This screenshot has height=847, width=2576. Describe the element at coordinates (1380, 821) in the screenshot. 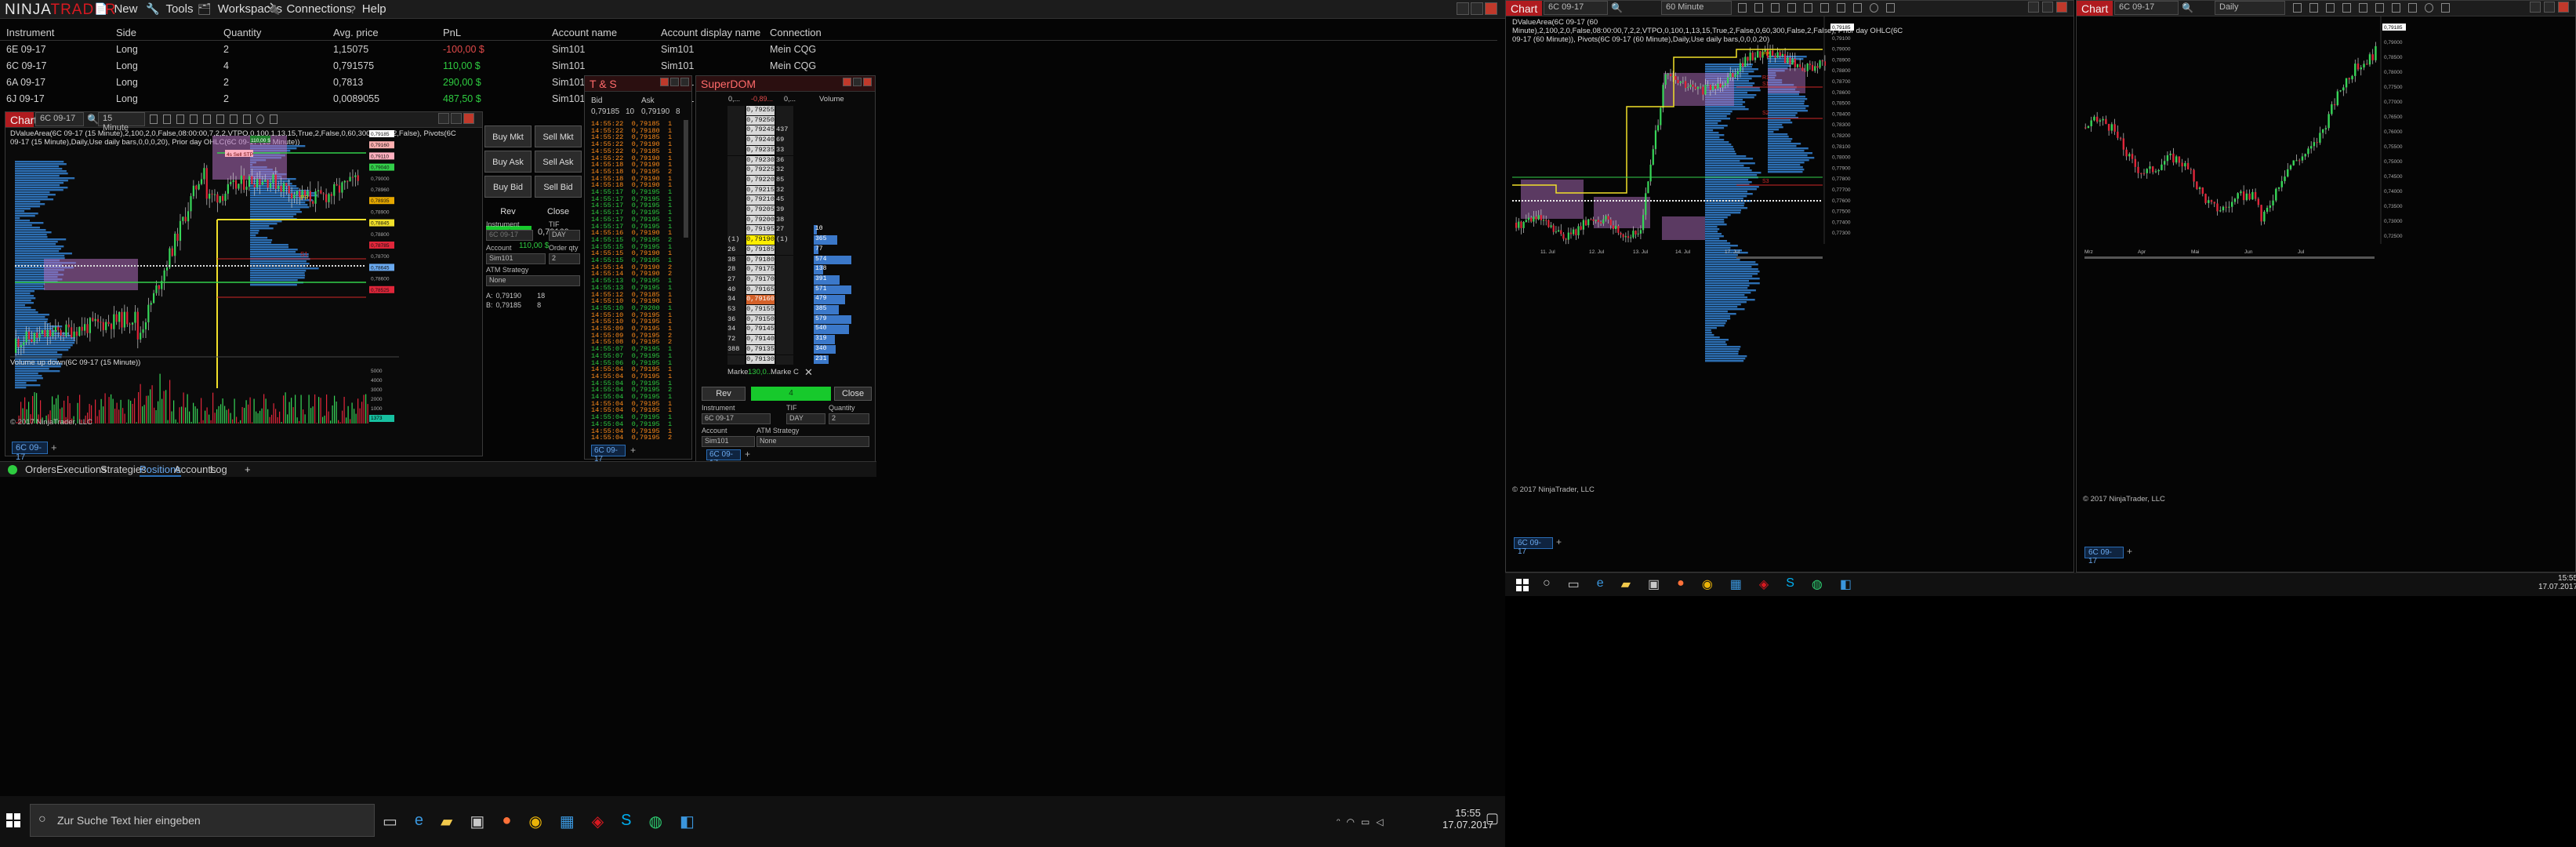

I see `volume-icon: ◁` at that location.